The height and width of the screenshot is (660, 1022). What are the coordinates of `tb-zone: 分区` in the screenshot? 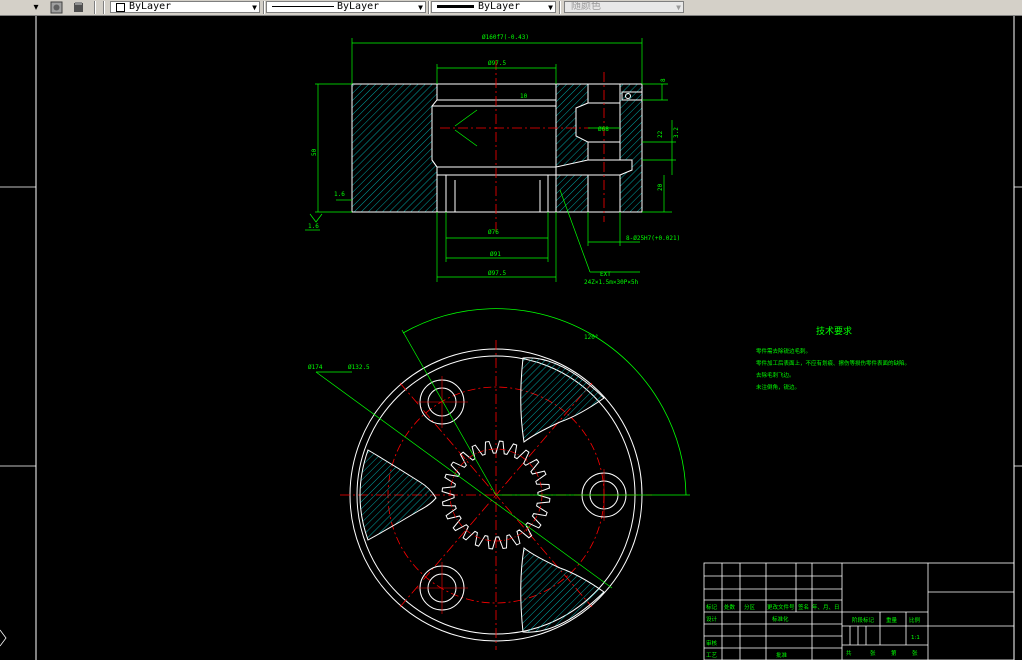 It's located at (750, 607).